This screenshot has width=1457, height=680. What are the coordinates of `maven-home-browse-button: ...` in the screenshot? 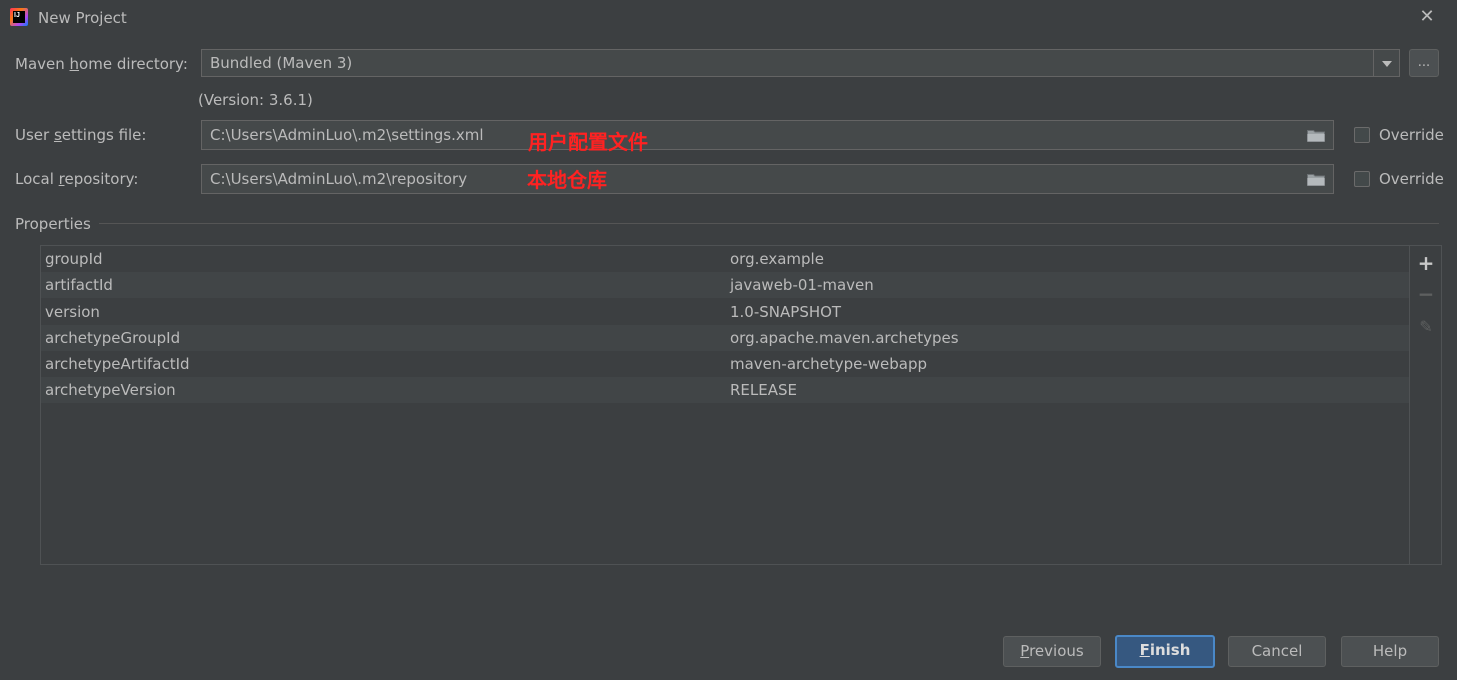 It's located at (1424, 63).